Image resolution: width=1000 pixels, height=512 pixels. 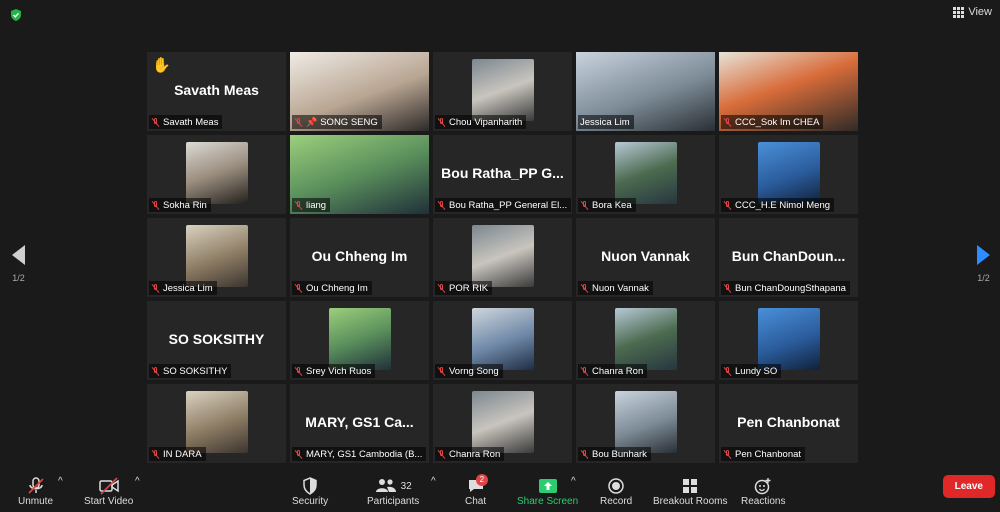 I want to click on breakout-rooms-label: Breakout Rooms, so click(x=690, y=501).